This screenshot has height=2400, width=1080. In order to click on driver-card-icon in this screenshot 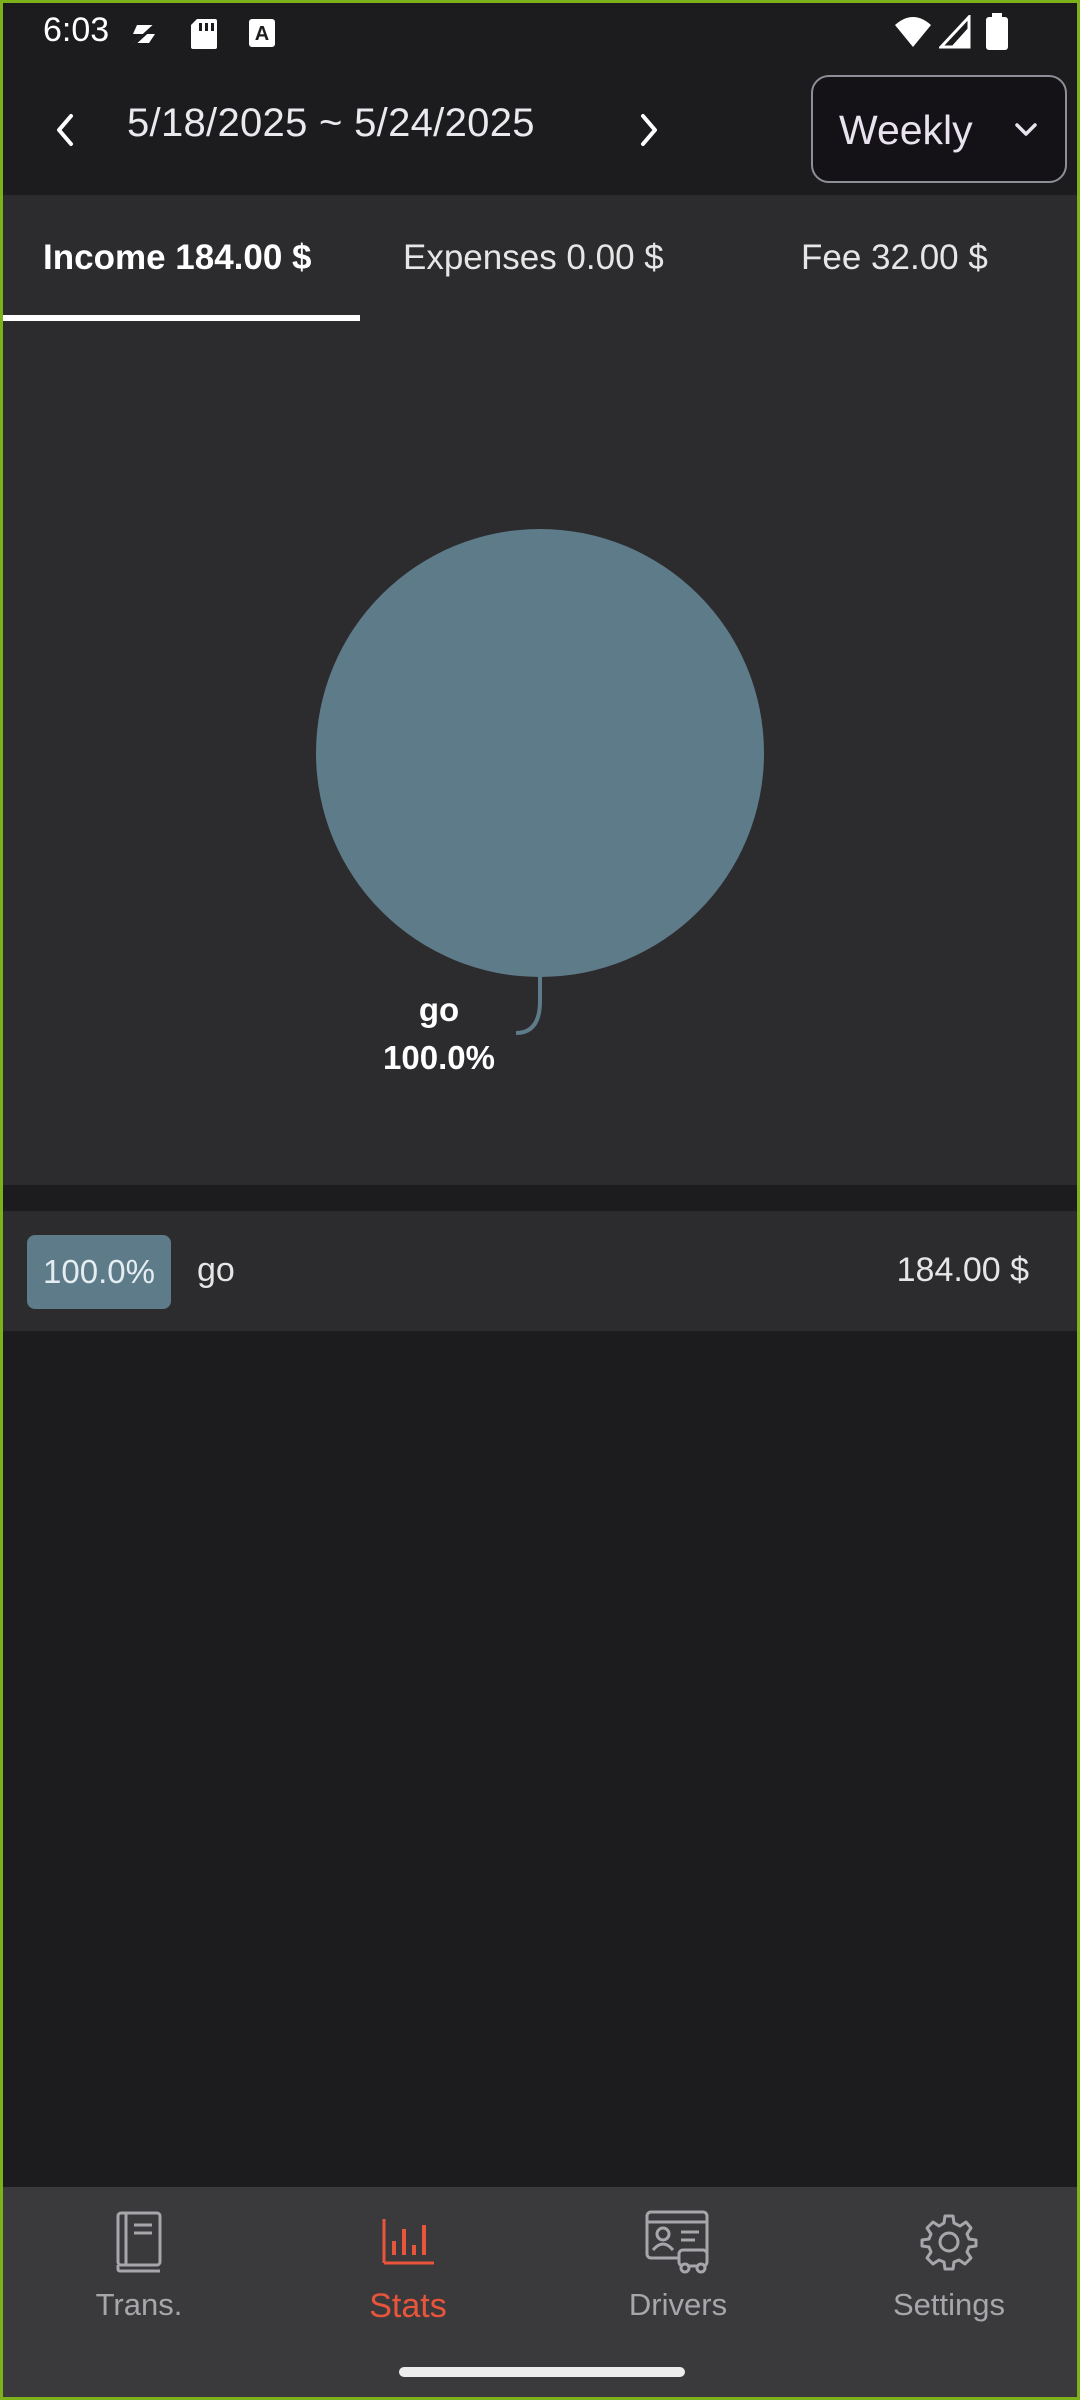, I will do `click(677, 2242)`.